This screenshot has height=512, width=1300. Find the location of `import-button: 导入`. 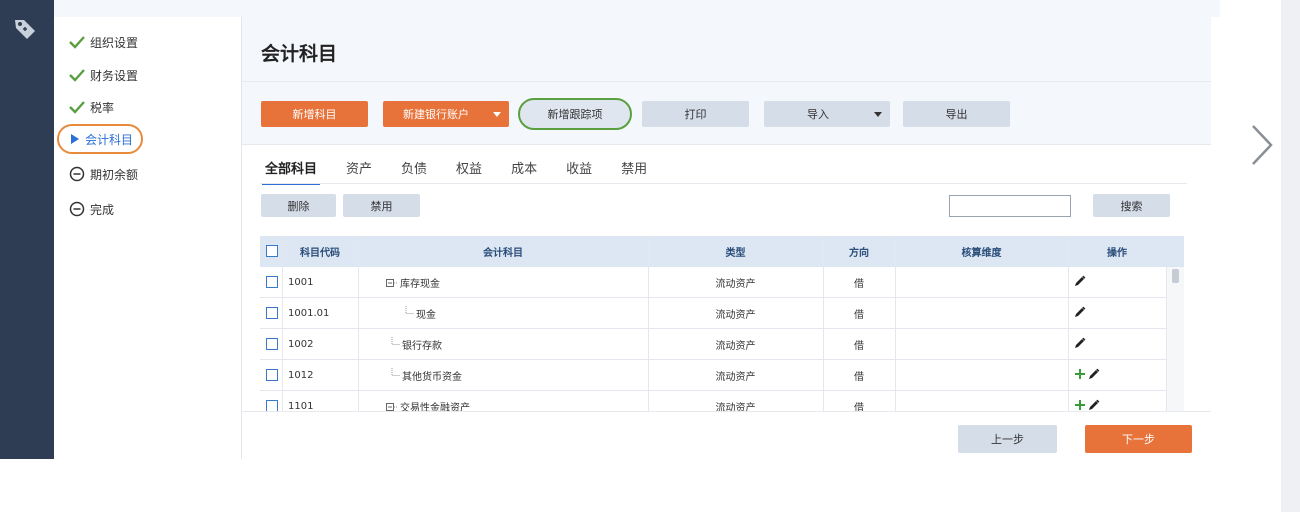

import-button: 导入 is located at coordinates (827, 114).